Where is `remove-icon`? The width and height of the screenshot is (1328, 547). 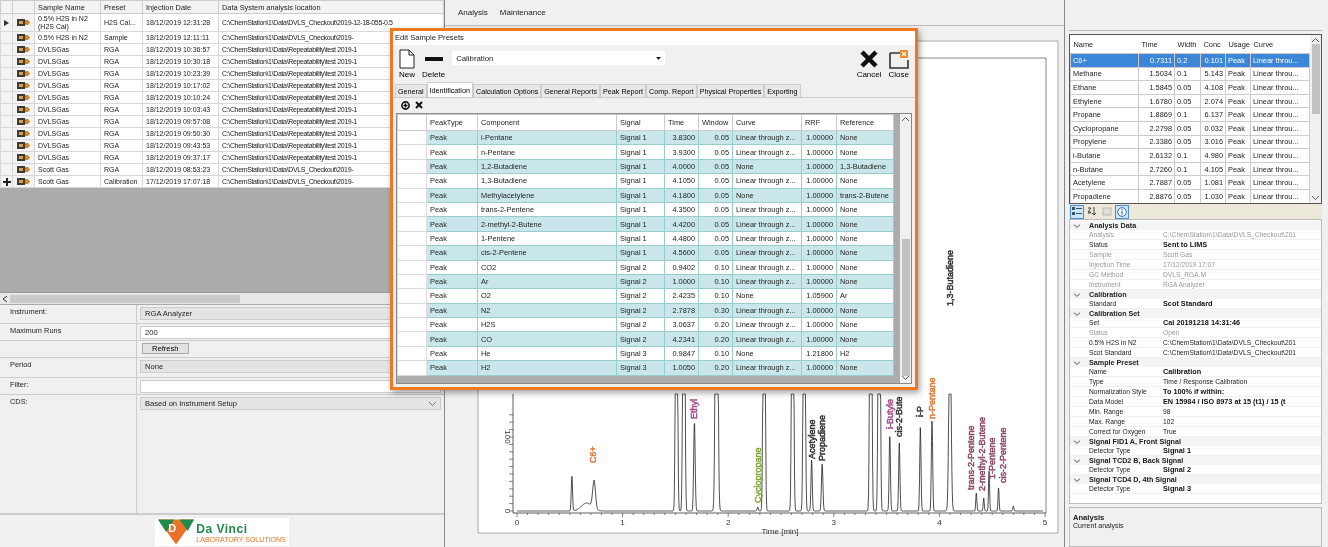 remove-icon is located at coordinates (419, 105).